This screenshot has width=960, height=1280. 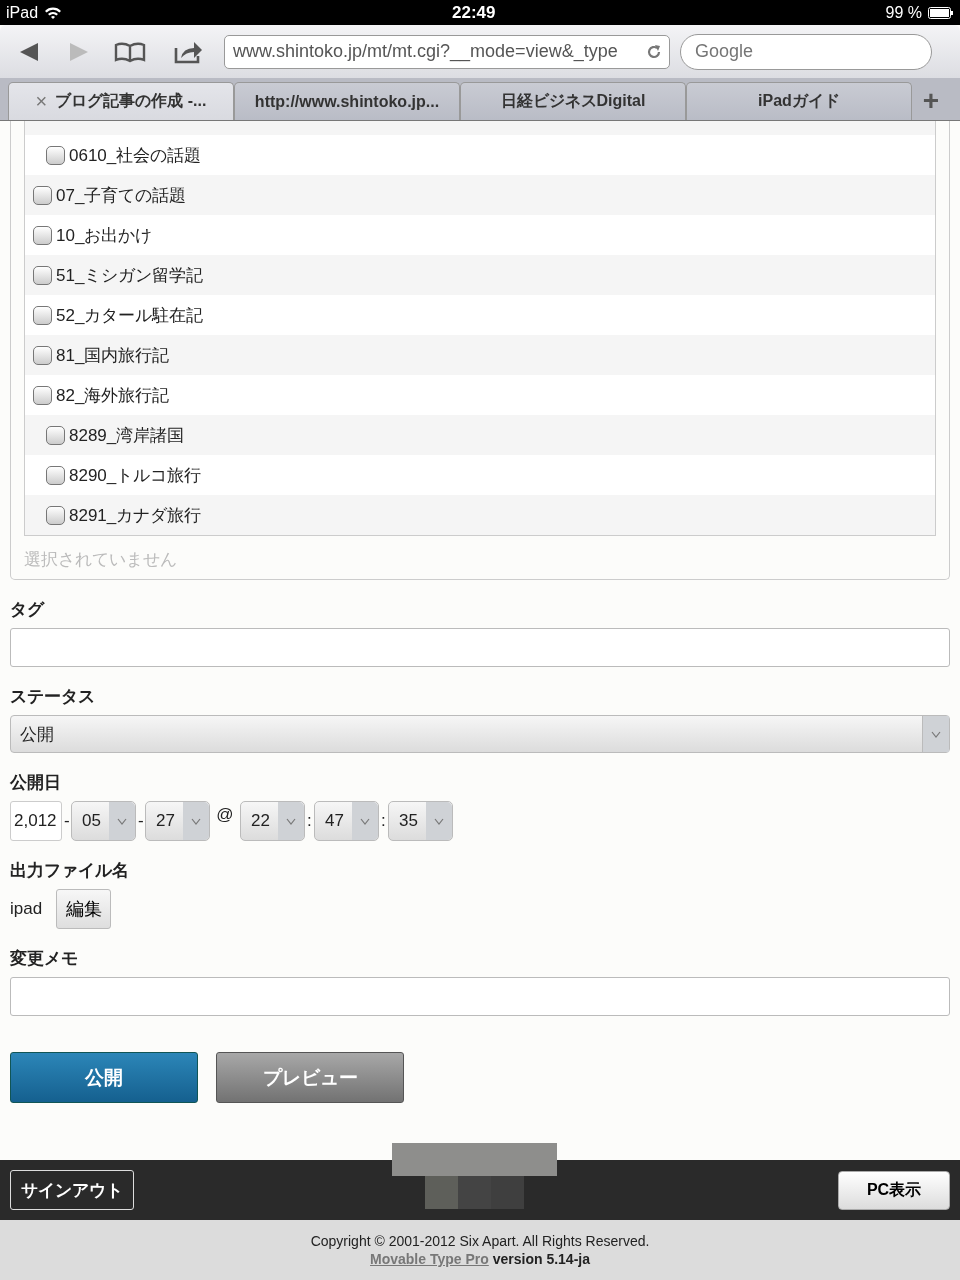 I want to click on status-select: 公開, so click(x=480, y=734).